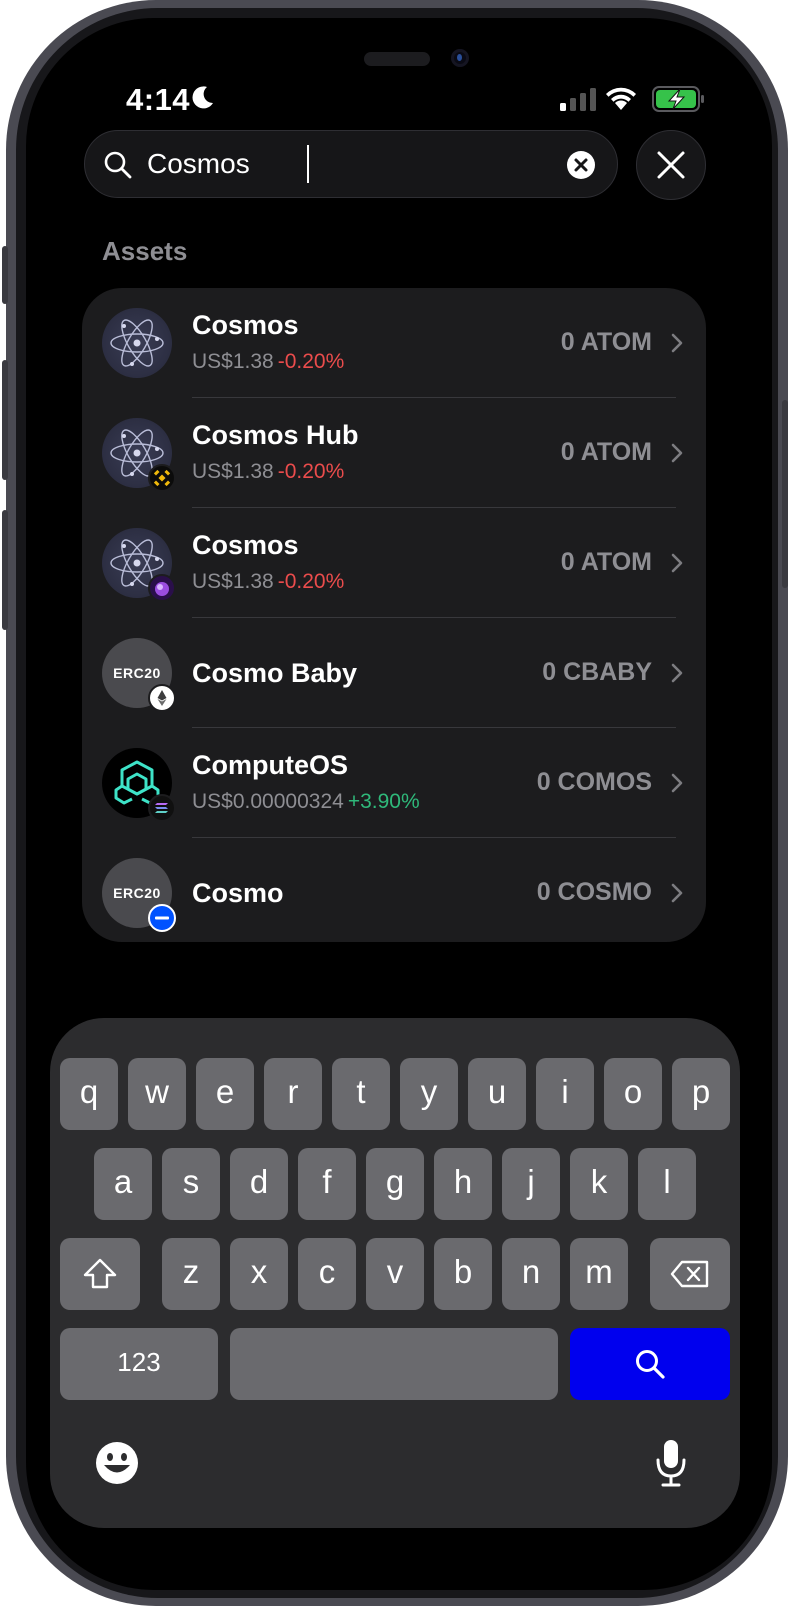 Image resolution: width=796 pixels, height=1608 pixels. Describe the element at coordinates (139, 1364) in the screenshot. I see `numbers-key: 123` at that location.